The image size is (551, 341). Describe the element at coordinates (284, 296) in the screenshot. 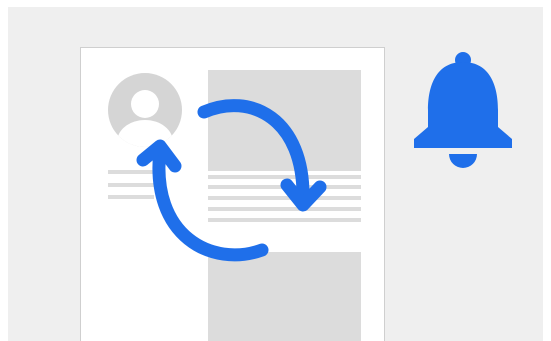

I see `image-placeholder-bottom` at that location.